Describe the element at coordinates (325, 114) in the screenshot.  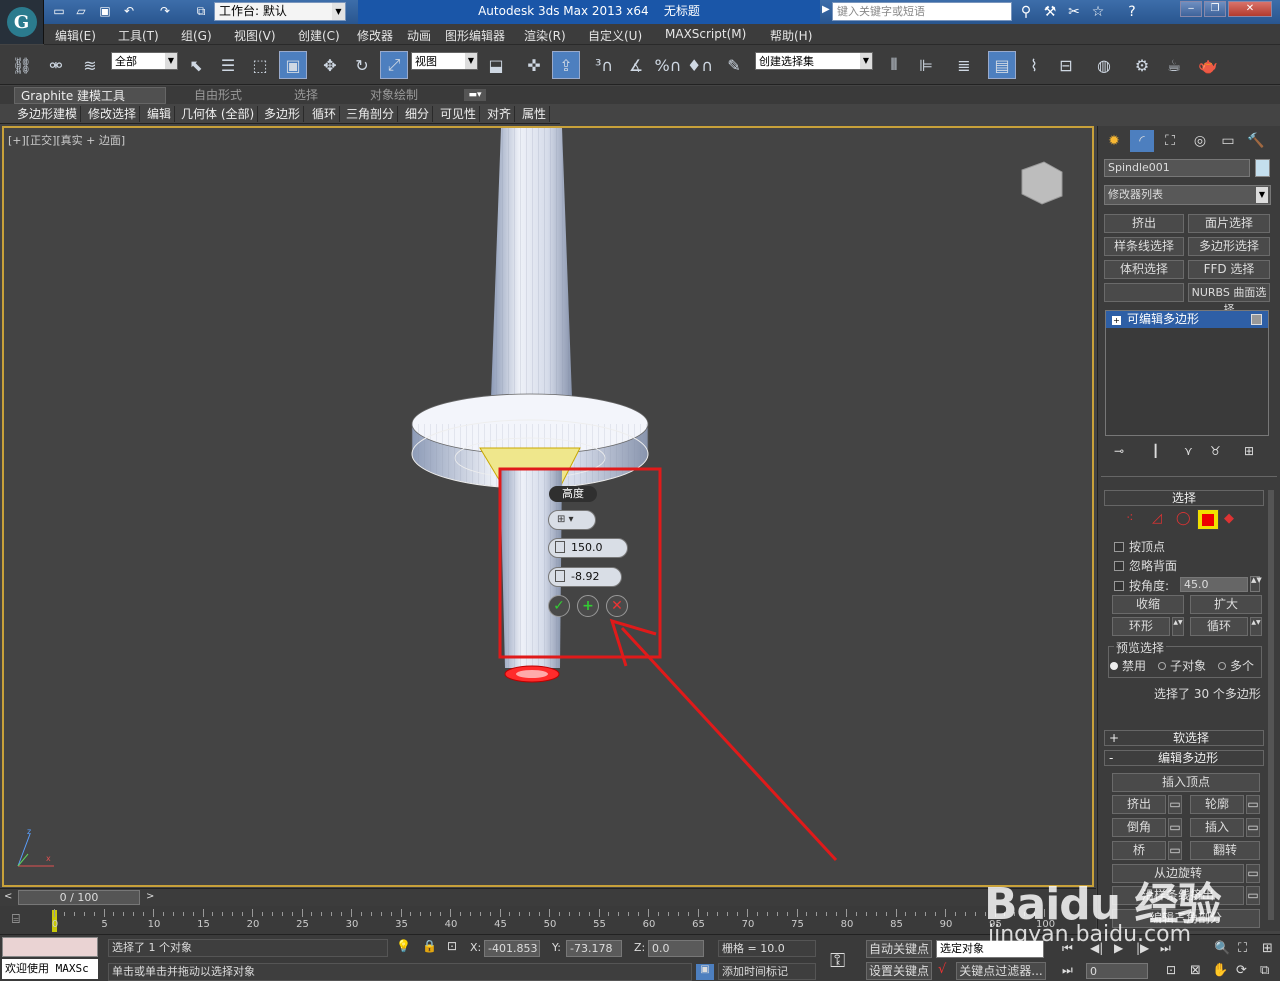
I see `panel-loops: 循环` at that location.